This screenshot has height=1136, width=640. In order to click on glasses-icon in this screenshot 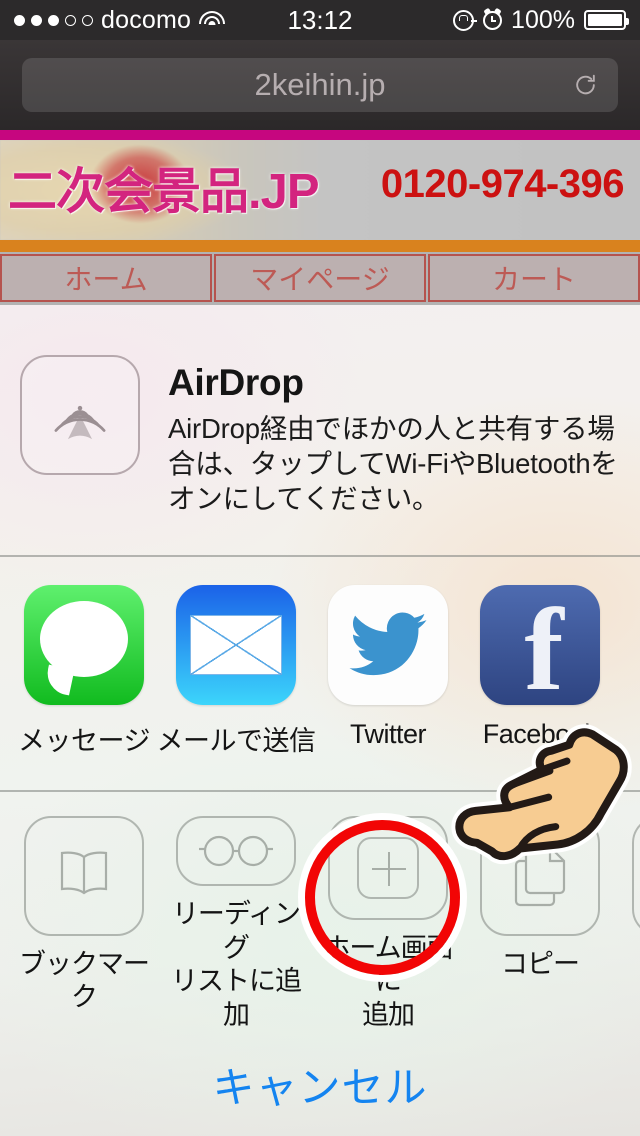, I will do `click(236, 851)`.